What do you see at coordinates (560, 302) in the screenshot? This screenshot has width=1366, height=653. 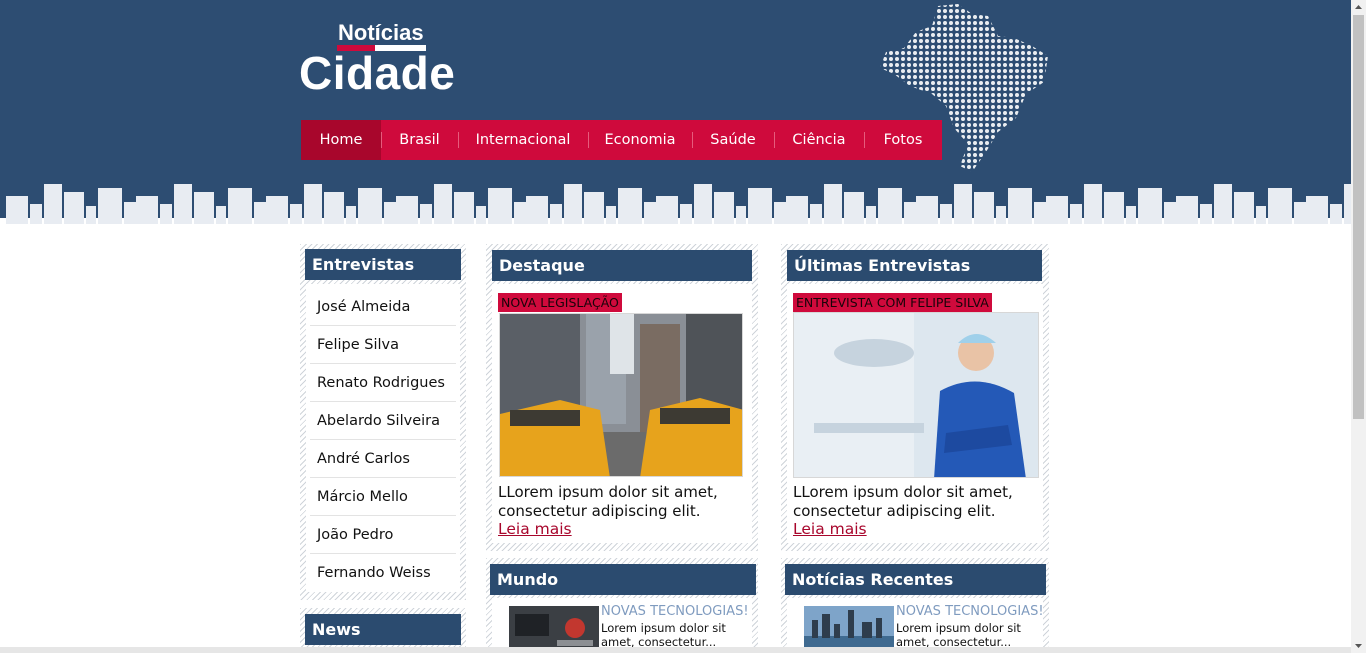 I see `destaque-tag: NOVA LEGISLAÇÃO` at bounding box center [560, 302].